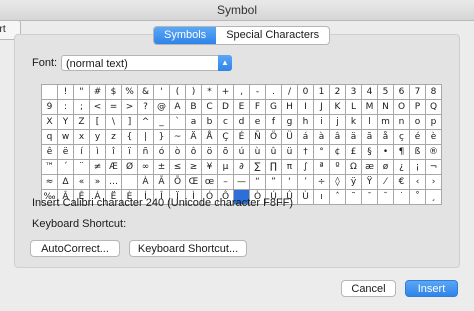 This screenshot has width=474, height=311. Describe the element at coordinates (114, 137) in the screenshot. I see `symbol-cell: z` at that location.